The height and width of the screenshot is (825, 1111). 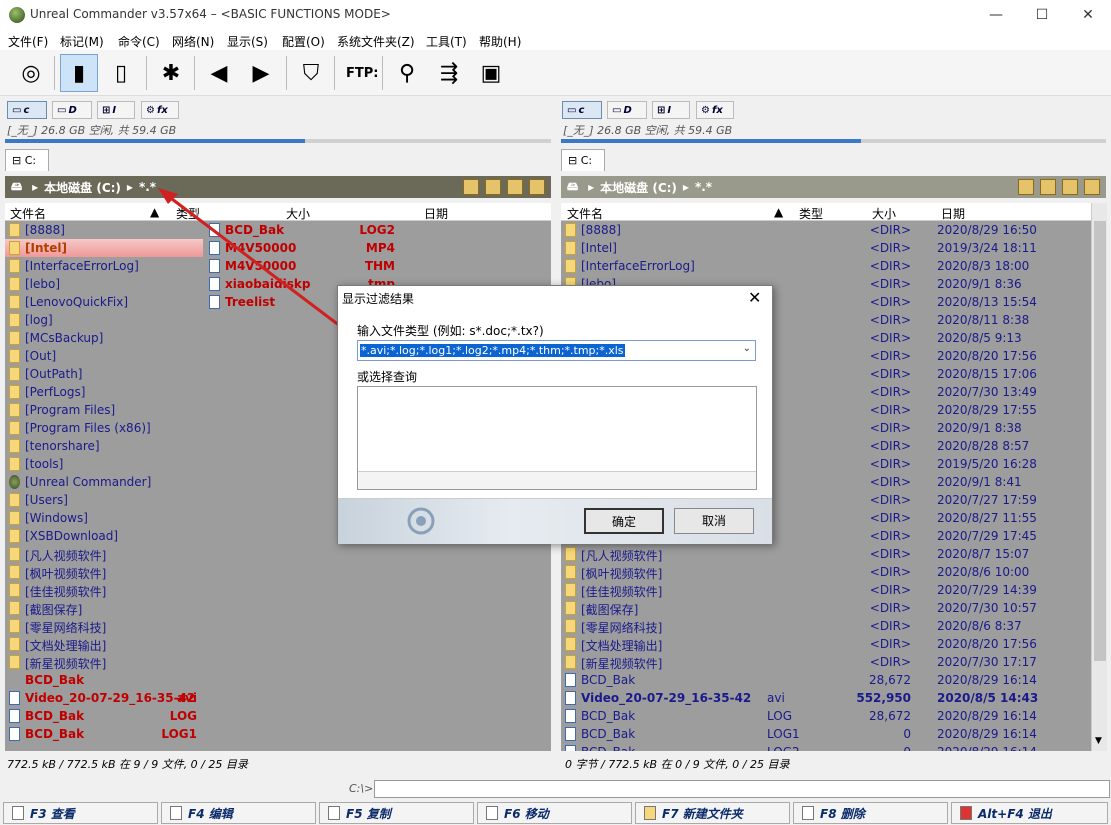 What do you see at coordinates (557, 480) in the screenshot?
I see `listbox-hscroll` at bounding box center [557, 480].